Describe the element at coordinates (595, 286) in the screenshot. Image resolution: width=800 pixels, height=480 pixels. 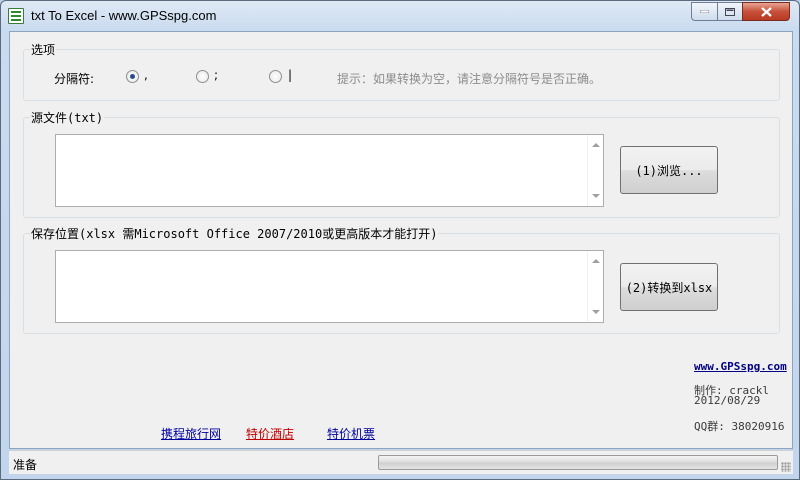
I see `save-scrollbar` at that location.